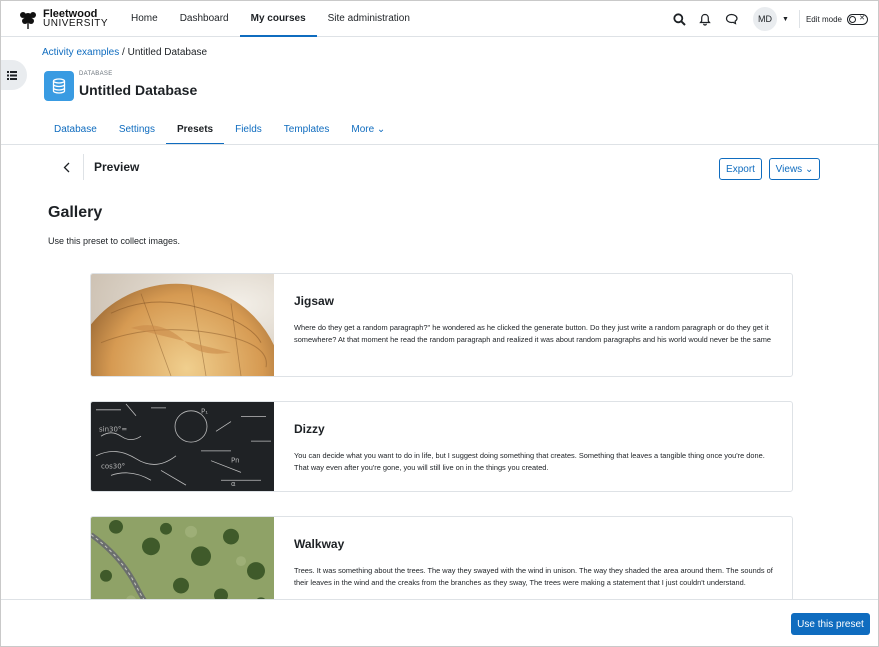 Image resolution: width=879 pixels, height=647 pixels. Describe the element at coordinates (794, 169) in the screenshot. I see `views-dropdown-button: Views ⌄` at that location.